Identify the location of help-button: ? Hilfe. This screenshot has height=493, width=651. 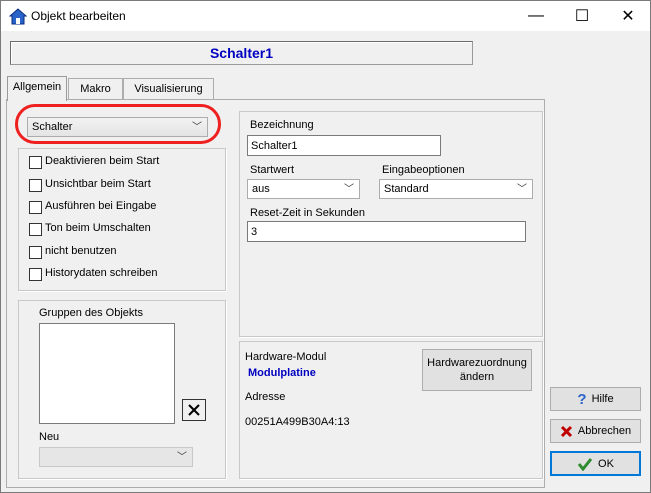
(595, 399).